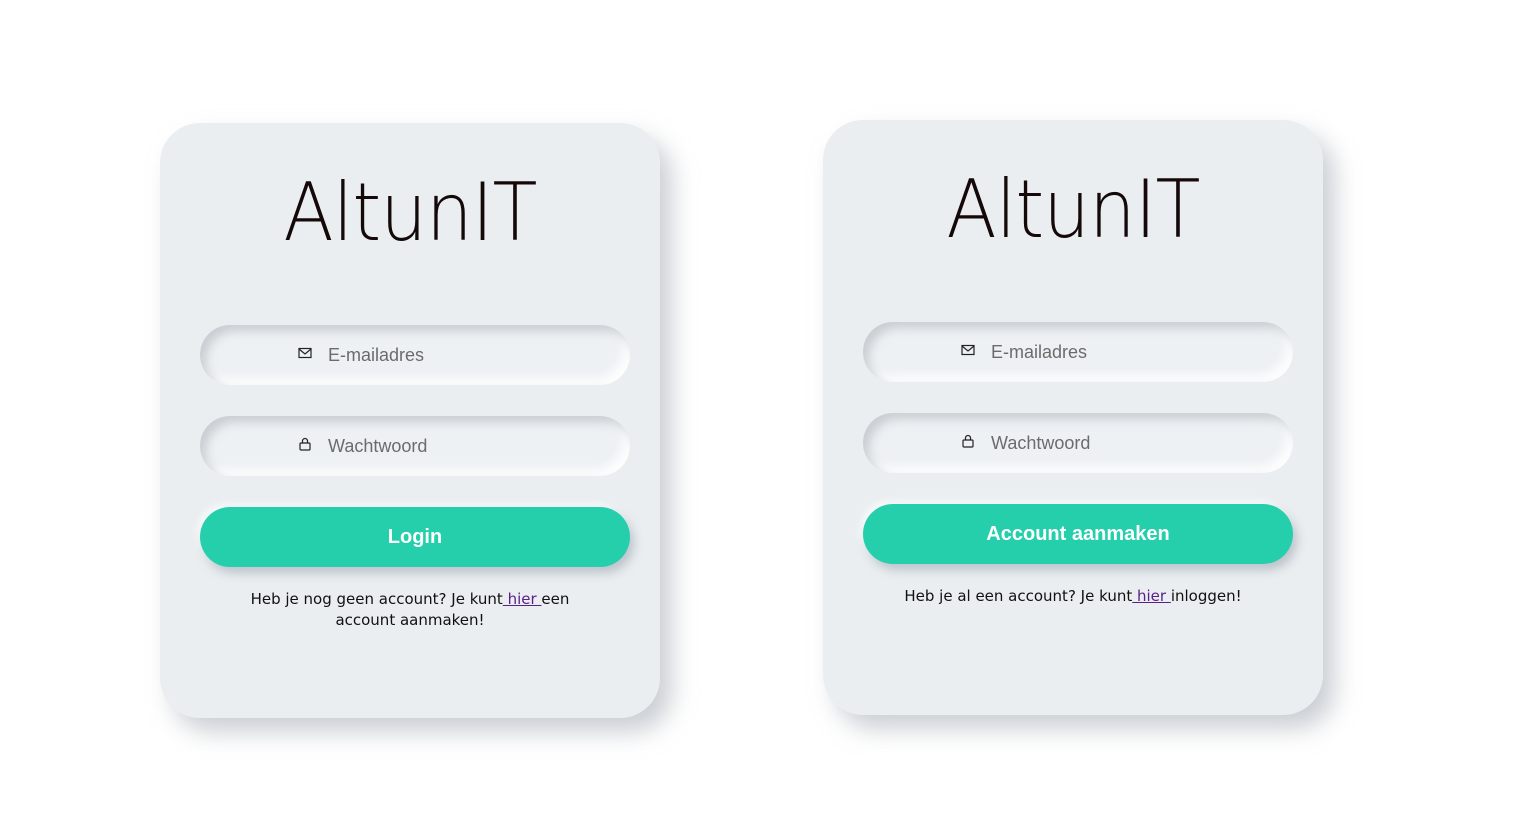 The image size is (1530, 822). What do you see at coordinates (1151, 596) in the screenshot?
I see `login-link: hier` at bounding box center [1151, 596].